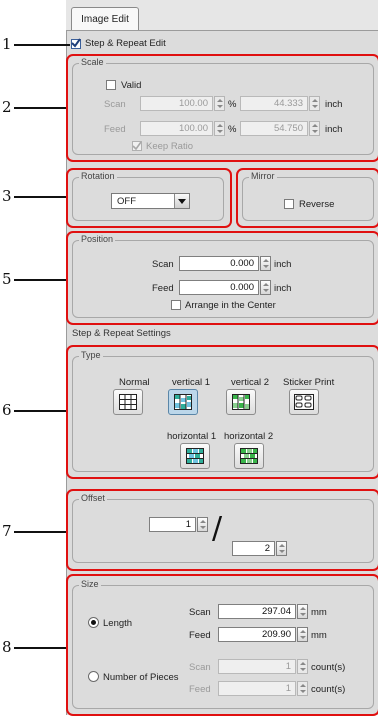 This screenshot has width=378, height=716. What do you see at coordinates (257, 666) in the screenshot?
I see `size-pieces-scan-field: 1` at bounding box center [257, 666].